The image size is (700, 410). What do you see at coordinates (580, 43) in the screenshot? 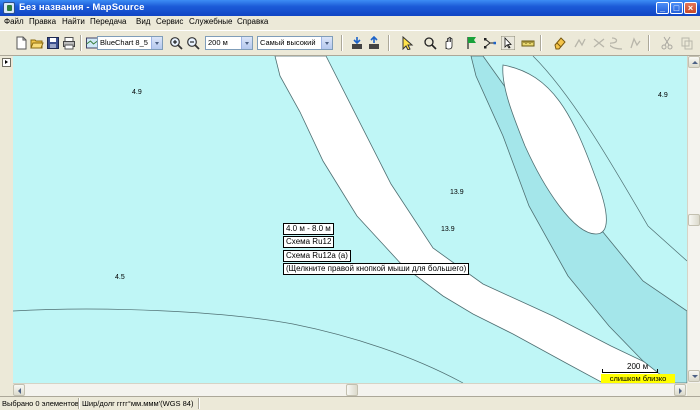
I see `track-disabled-icon` at bounding box center [580, 43].